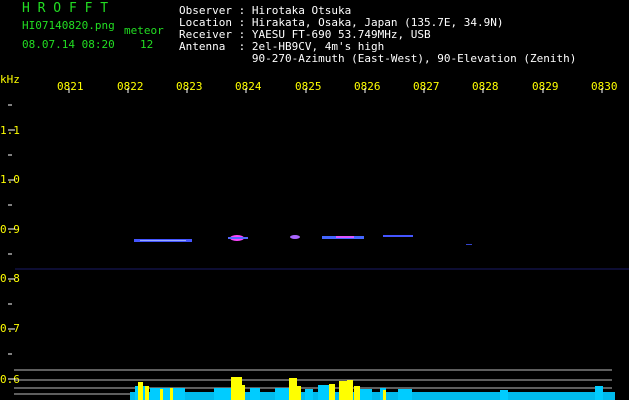 This screenshot has width=629, height=400. I want to click on meteor-echoes, so click(303, 240).